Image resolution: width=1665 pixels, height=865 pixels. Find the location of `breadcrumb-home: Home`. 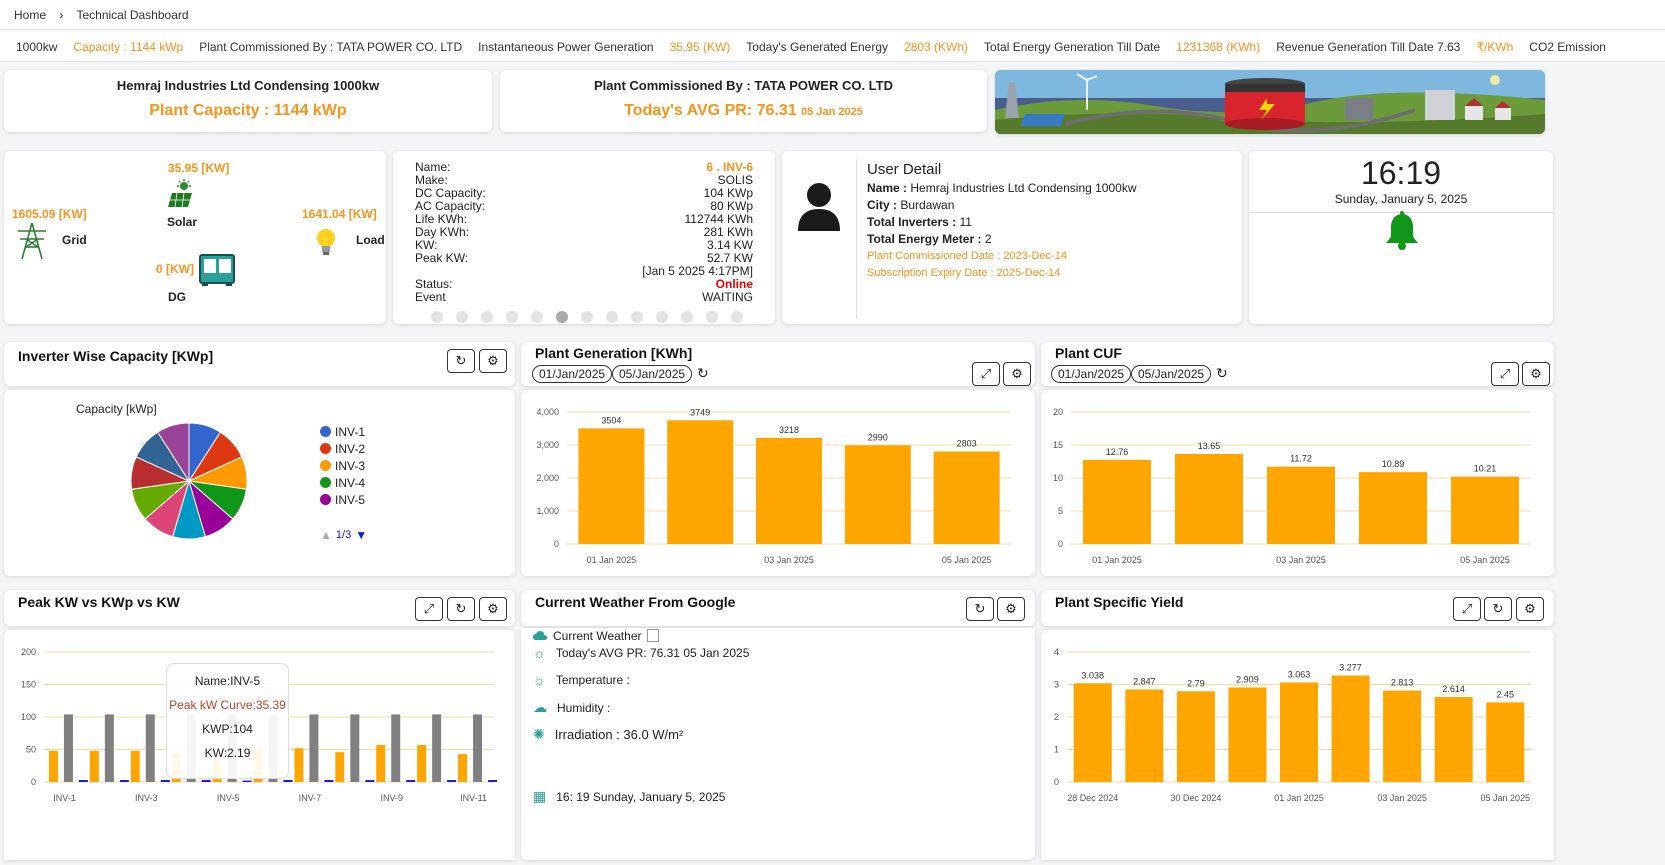

breadcrumb-home: Home is located at coordinates (30, 15).